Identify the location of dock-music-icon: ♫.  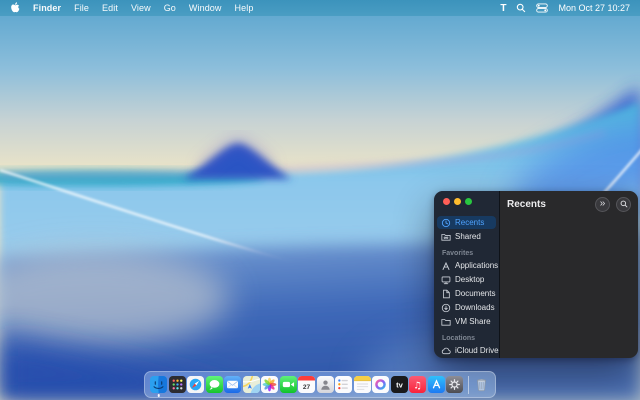
(417, 384).